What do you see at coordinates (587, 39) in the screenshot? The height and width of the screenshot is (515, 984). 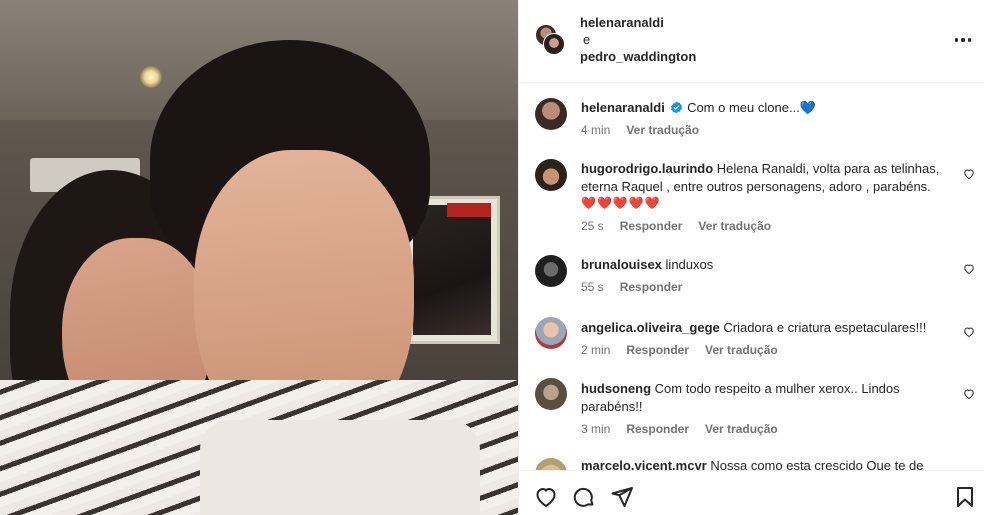 I see `header-conjunction: e` at bounding box center [587, 39].